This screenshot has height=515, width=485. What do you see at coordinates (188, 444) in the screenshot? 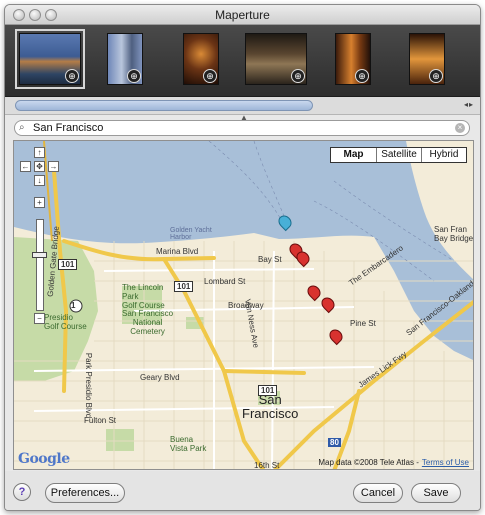
I see `park-label-buena-vista: Buena Vista Park` at bounding box center [188, 444].